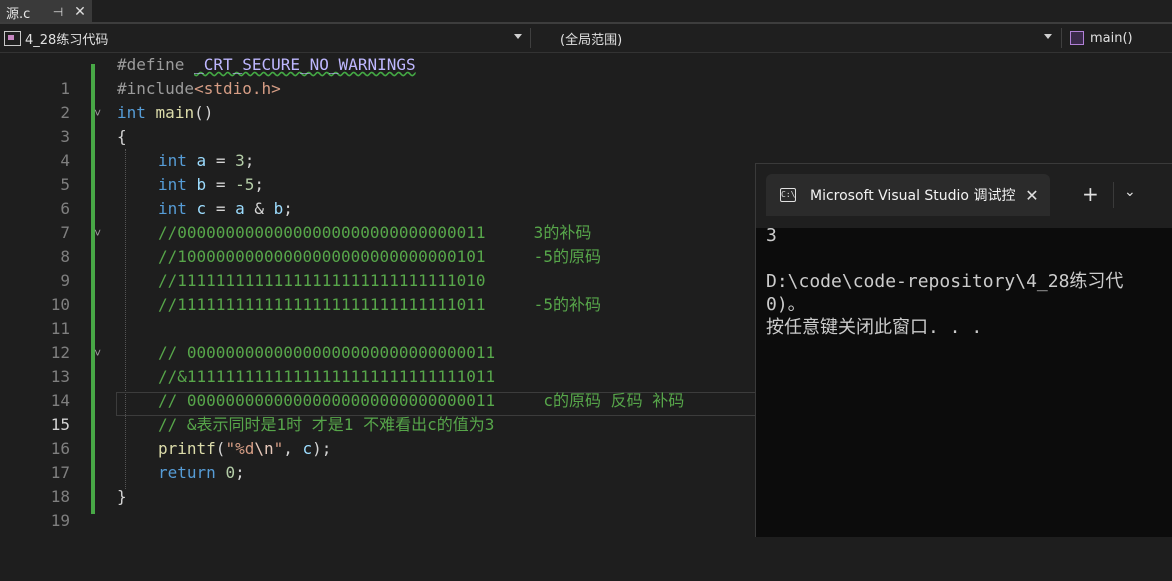  I want to click on preprocessor-directive: #include, so click(156, 88).